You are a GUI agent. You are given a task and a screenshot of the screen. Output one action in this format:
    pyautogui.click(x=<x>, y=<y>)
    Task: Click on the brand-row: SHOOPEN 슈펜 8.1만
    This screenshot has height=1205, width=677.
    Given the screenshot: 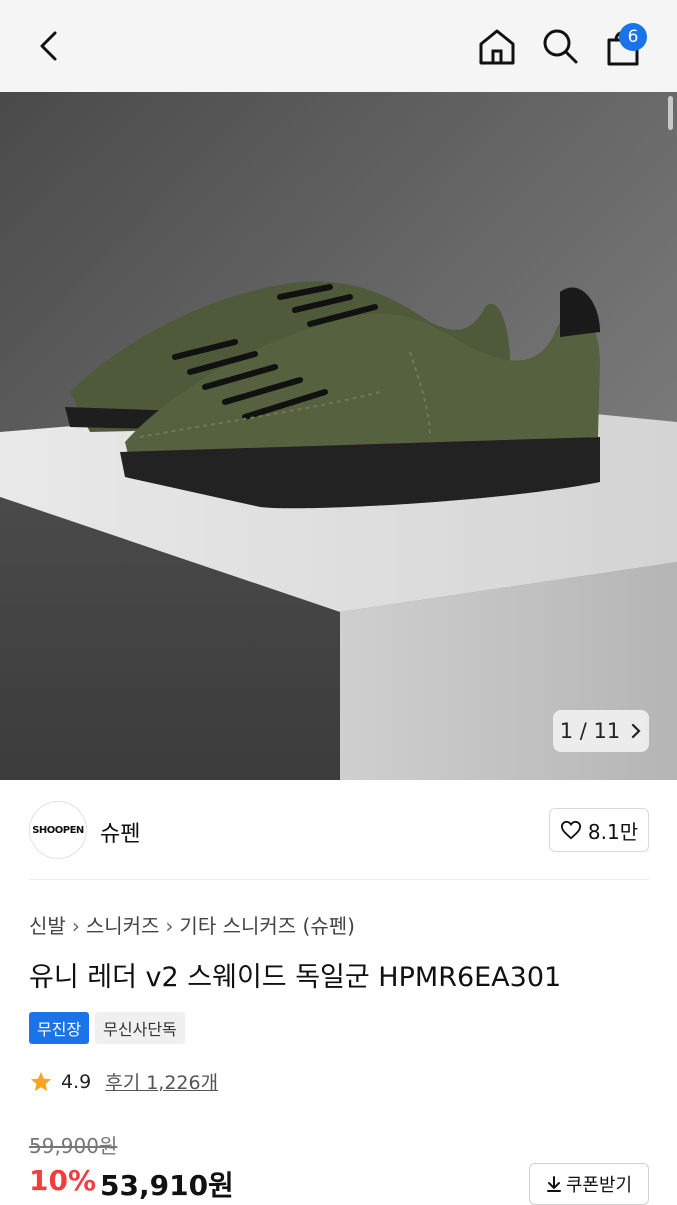 What is the action you would take?
    pyautogui.click(x=338, y=830)
    